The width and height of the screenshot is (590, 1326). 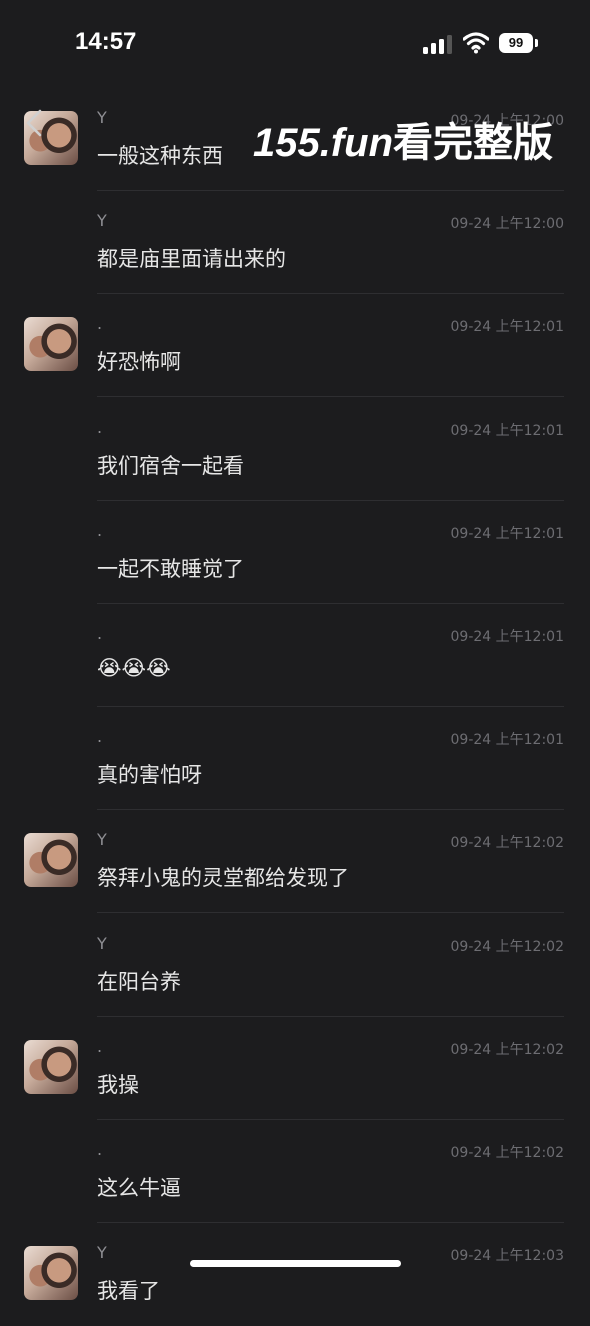 What do you see at coordinates (223, 878) in the screenshot?
I see `message-text: 祭拜小鬼的灵堂都给发现了` at bounding box center [223, 878].